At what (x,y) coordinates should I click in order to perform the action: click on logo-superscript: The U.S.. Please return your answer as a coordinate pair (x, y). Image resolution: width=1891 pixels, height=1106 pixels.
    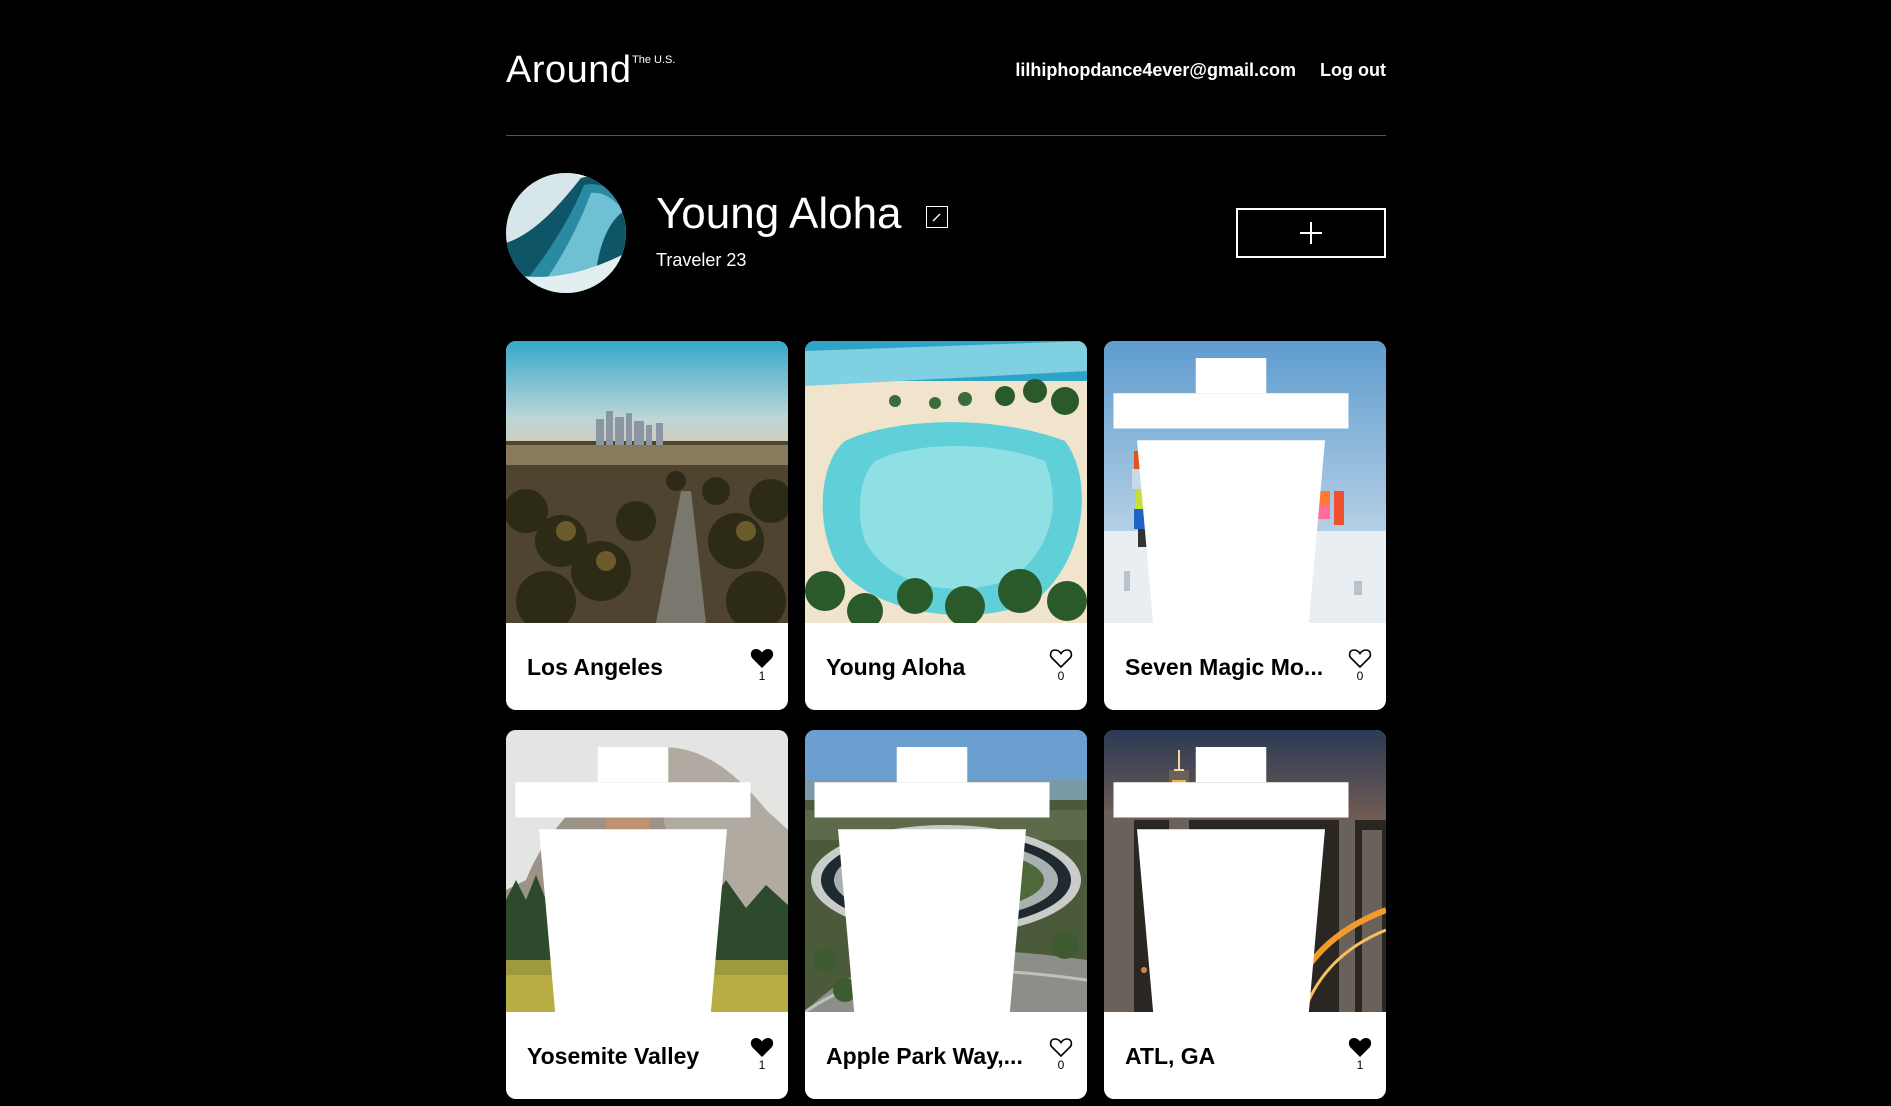
    Looking at the image, I should click on (654, 60).